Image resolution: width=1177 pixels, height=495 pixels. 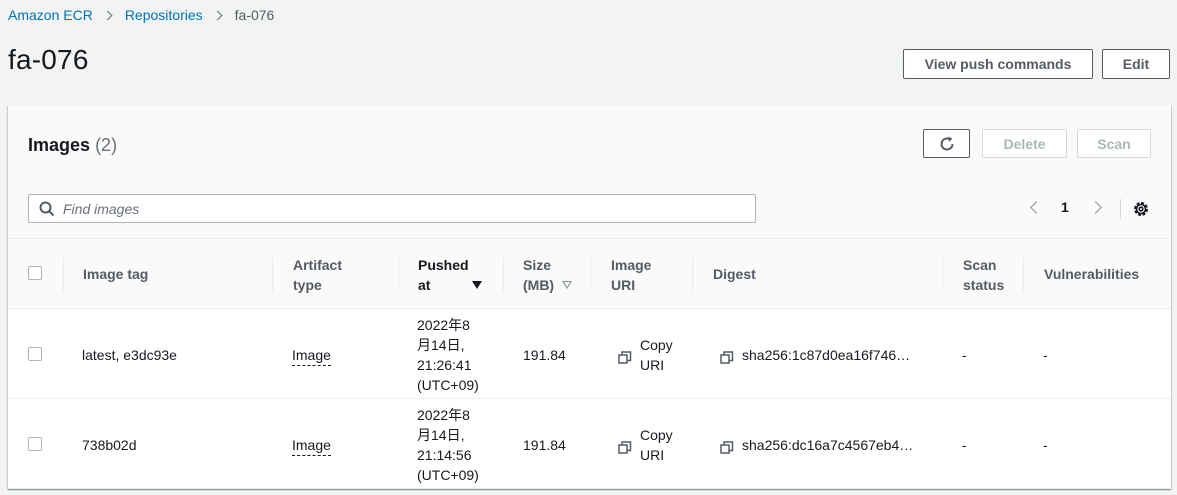 I want to click on artifact-type-label-line1: Artifact, so click(x=318, y=265).